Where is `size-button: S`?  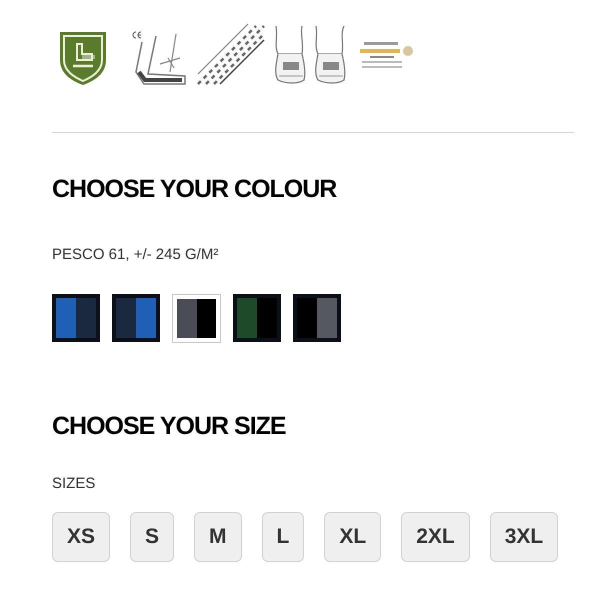 size-button: S is located at coordinates (152, 537).